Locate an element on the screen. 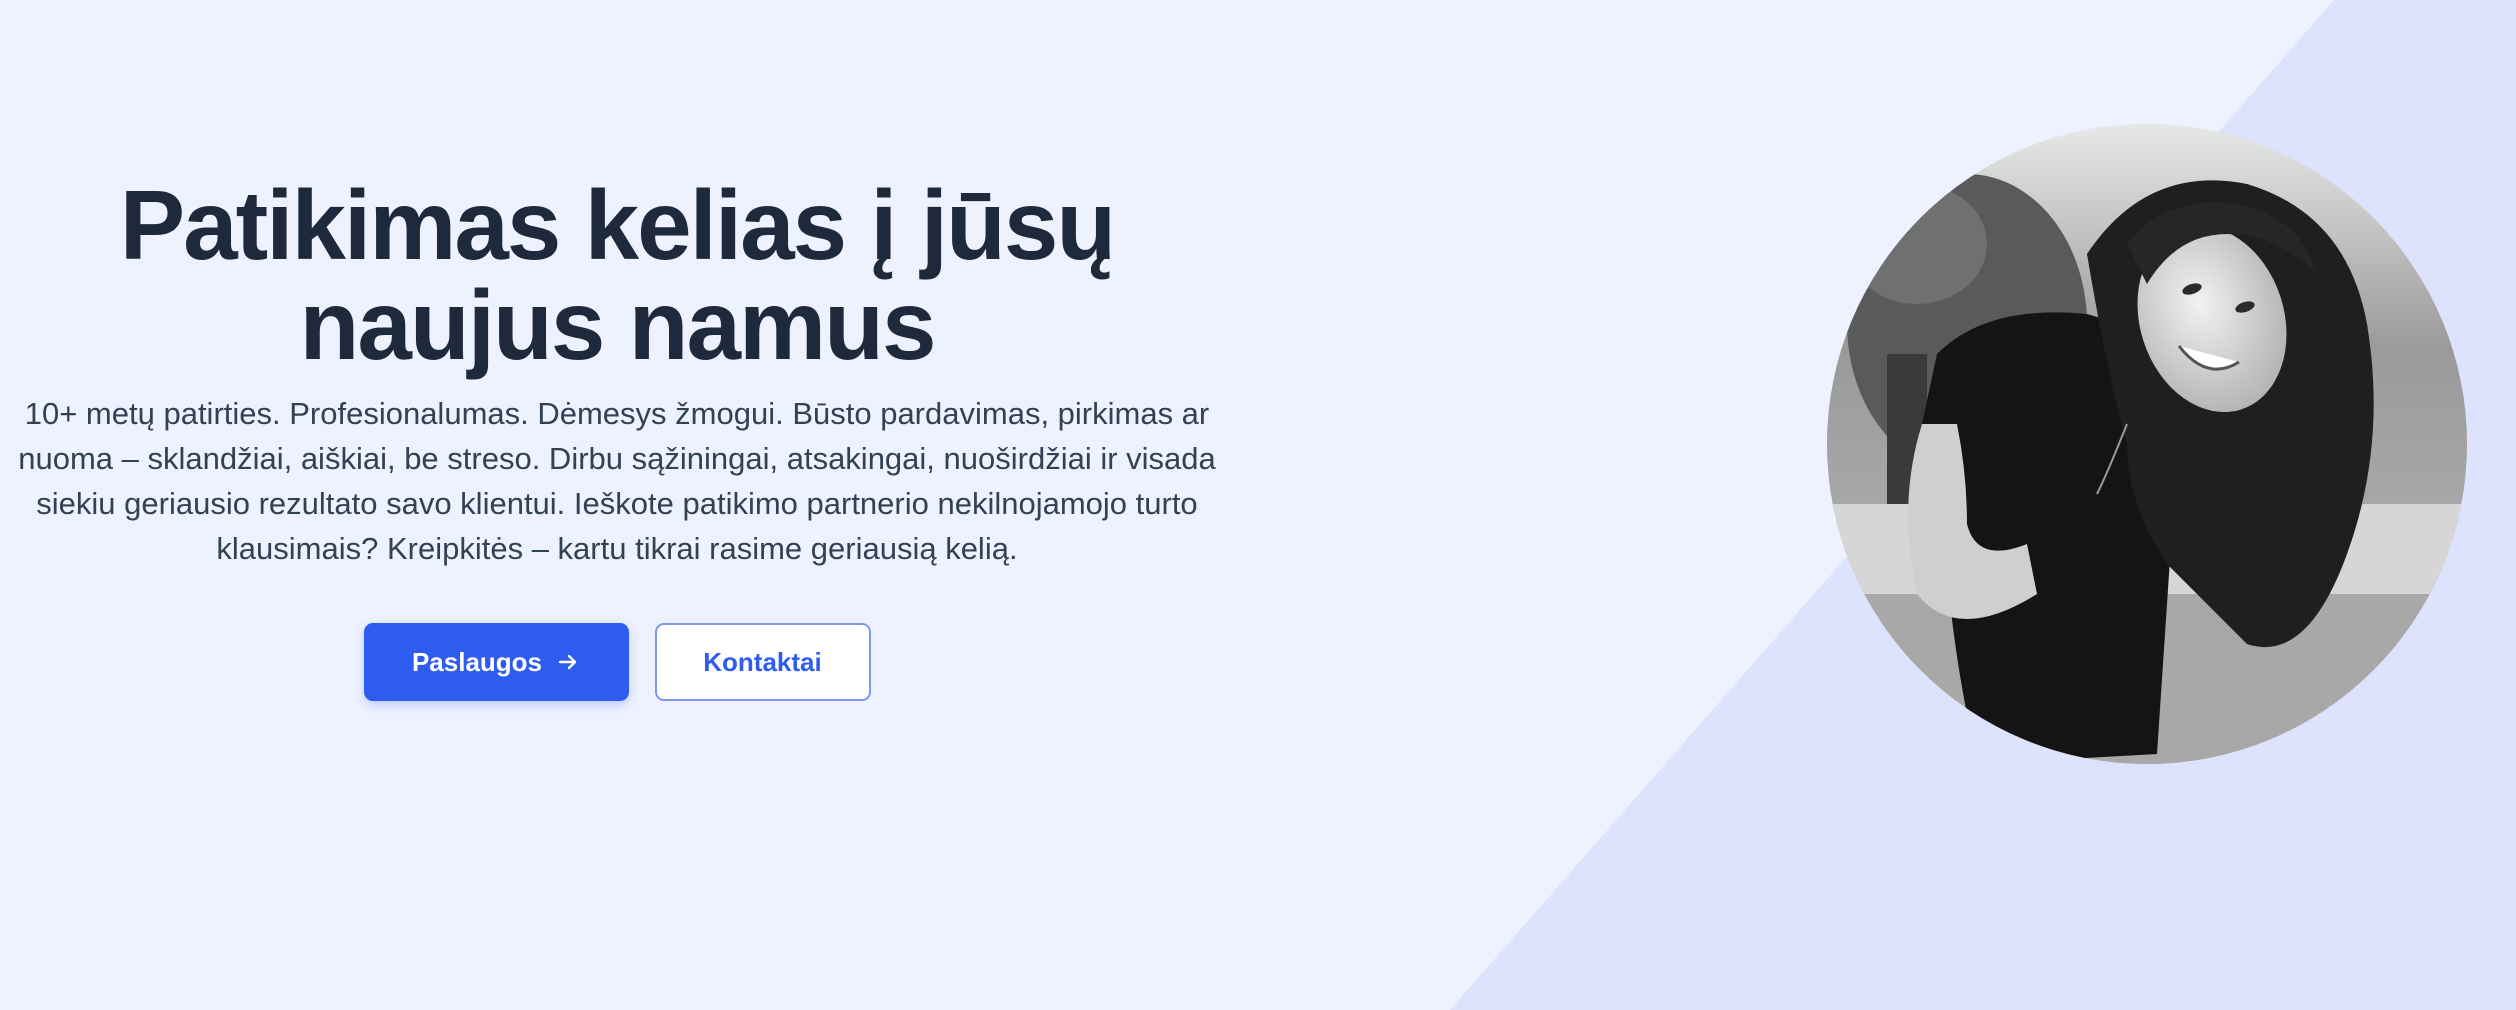  arrow-right-icon is located at coordinates (567, 662).